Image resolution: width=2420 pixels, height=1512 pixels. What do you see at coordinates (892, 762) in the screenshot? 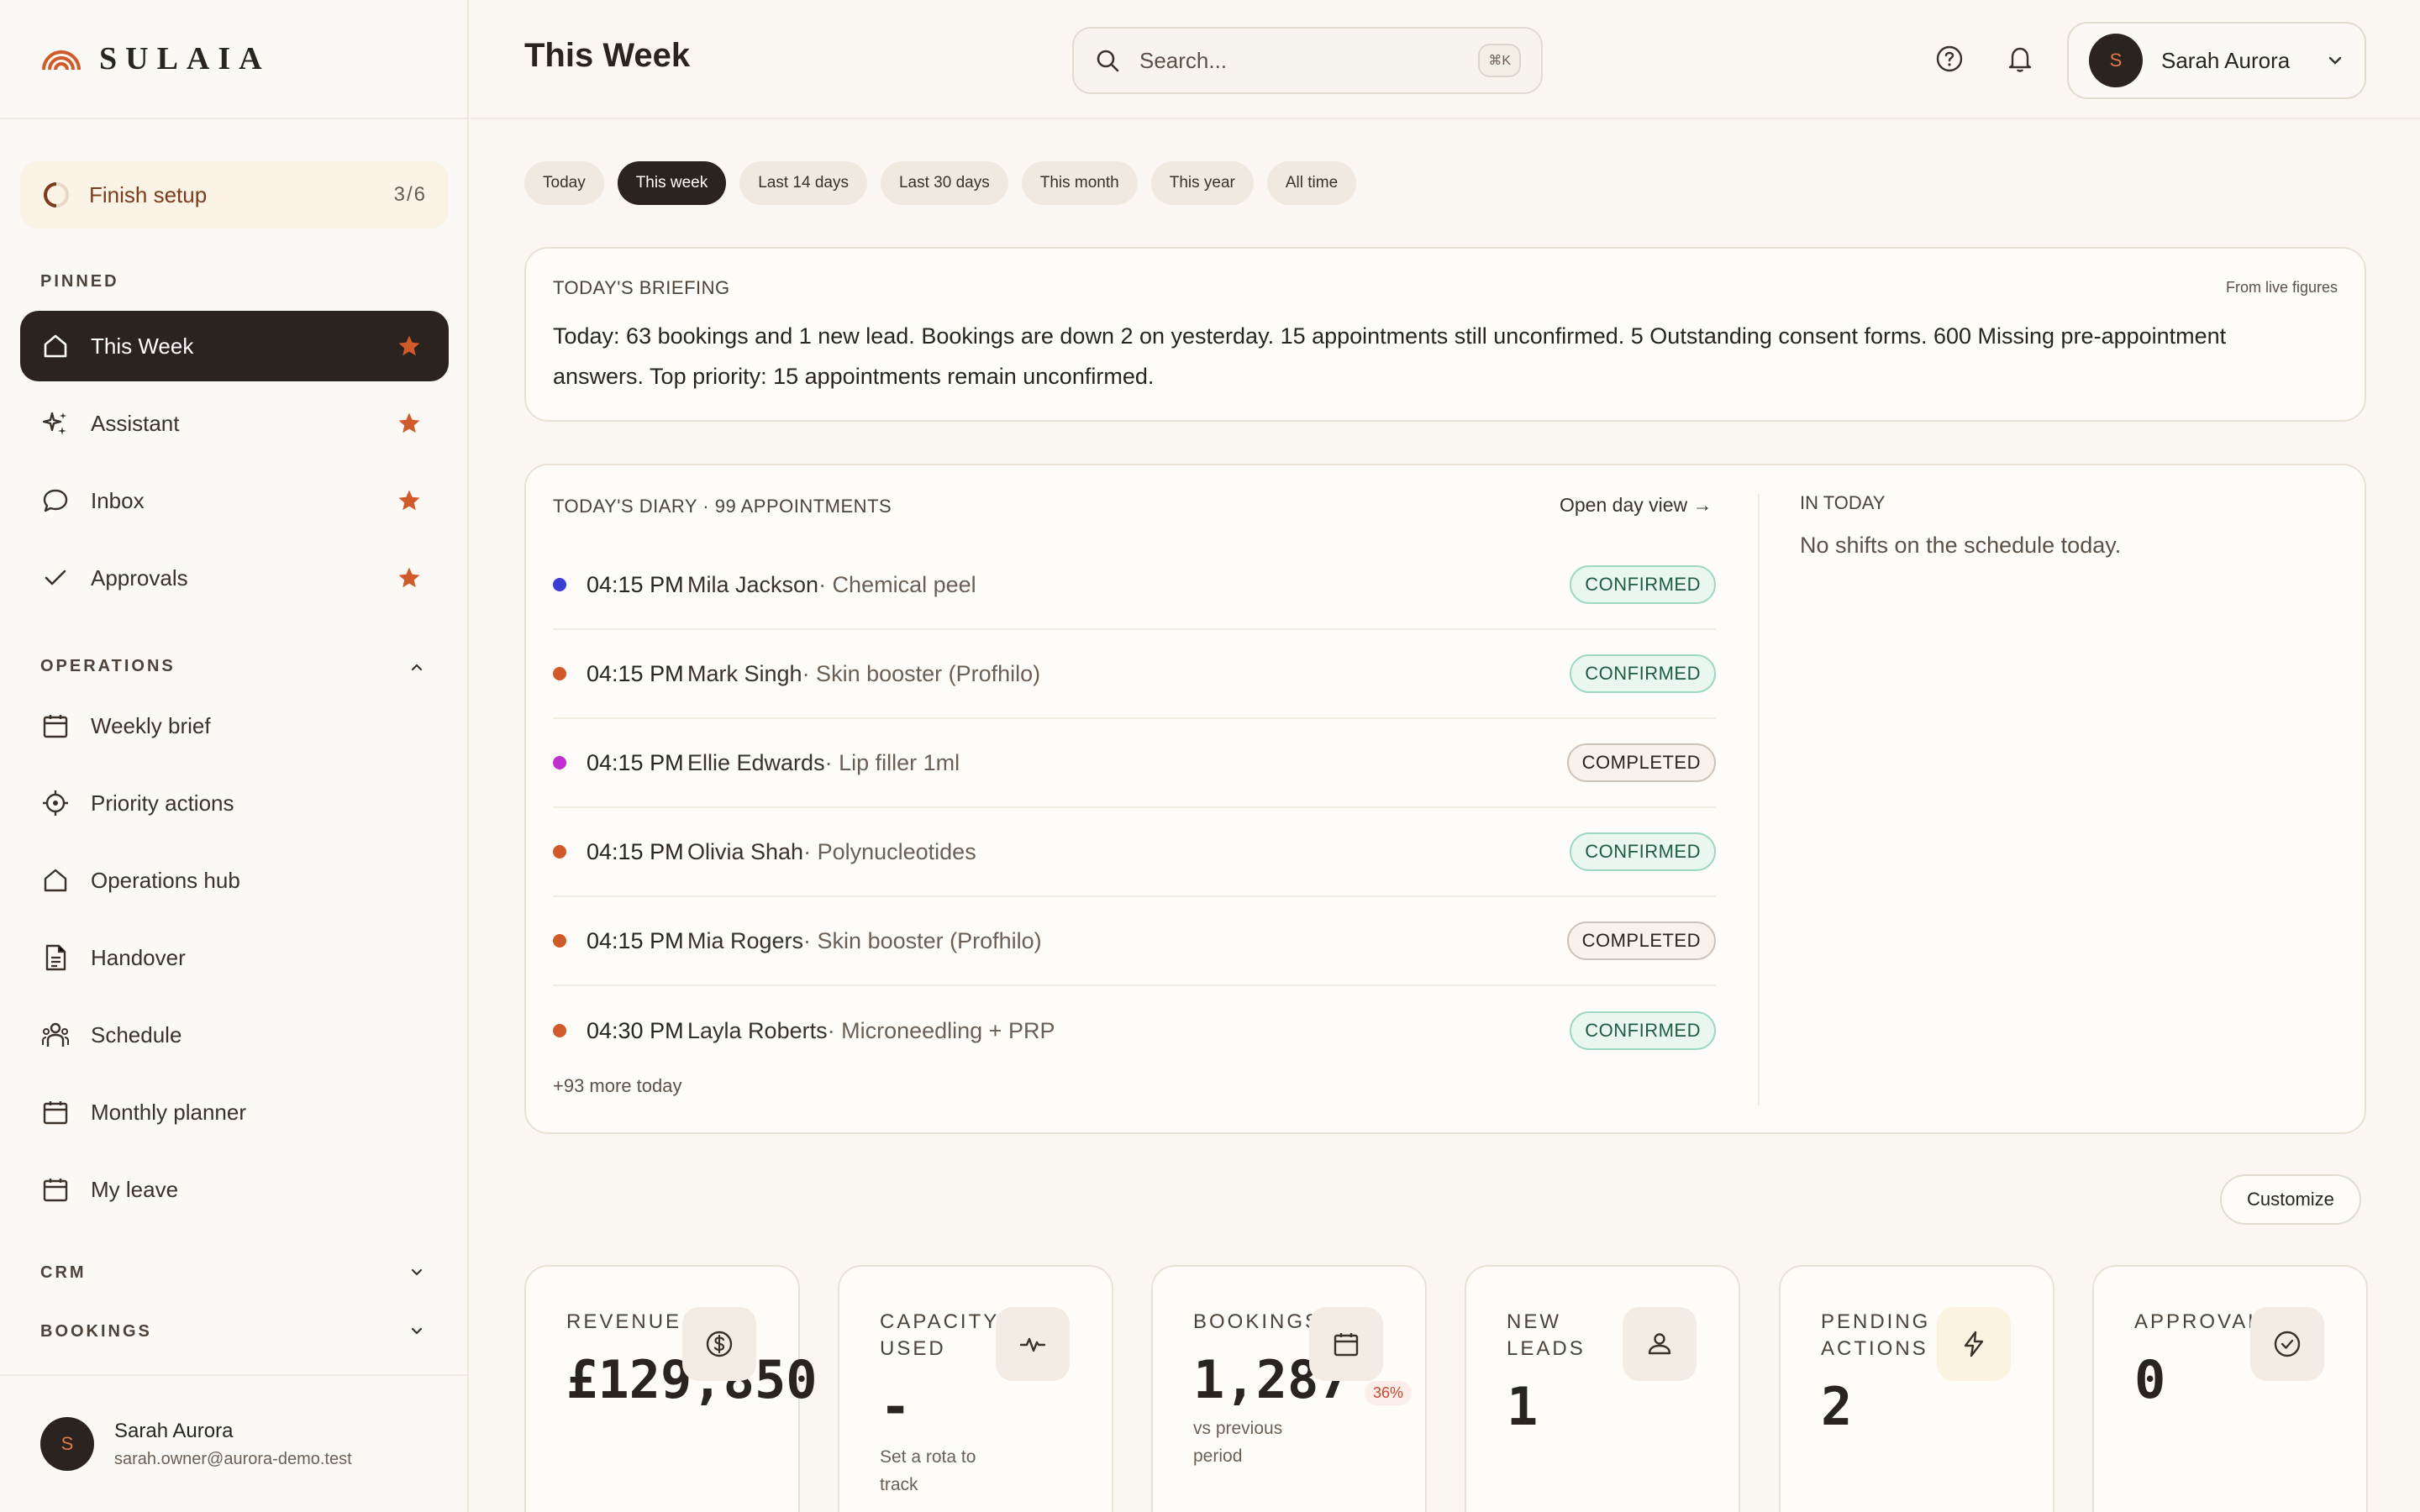
I see `service-name: · Lip filler 1ml` at bounding box center [892, 762].